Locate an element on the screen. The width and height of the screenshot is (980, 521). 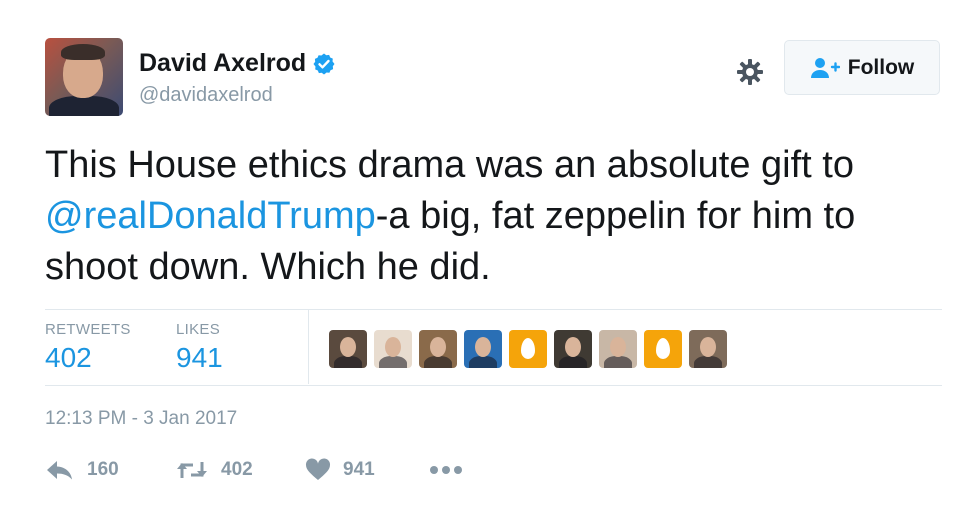
verified-badge-icon is located at coordinates (324, 63).